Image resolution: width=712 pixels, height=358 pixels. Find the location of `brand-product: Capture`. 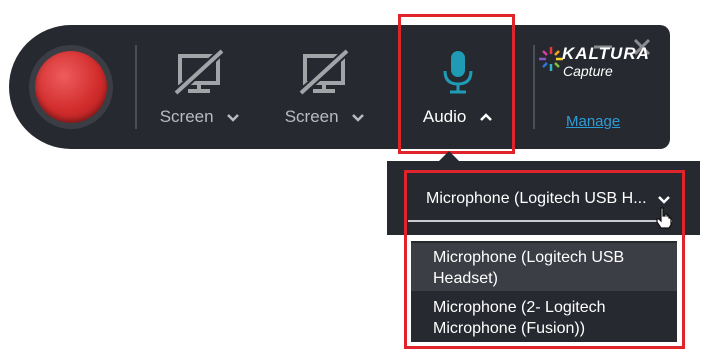

brand-product: Capture is located at coordinates (588, 71).